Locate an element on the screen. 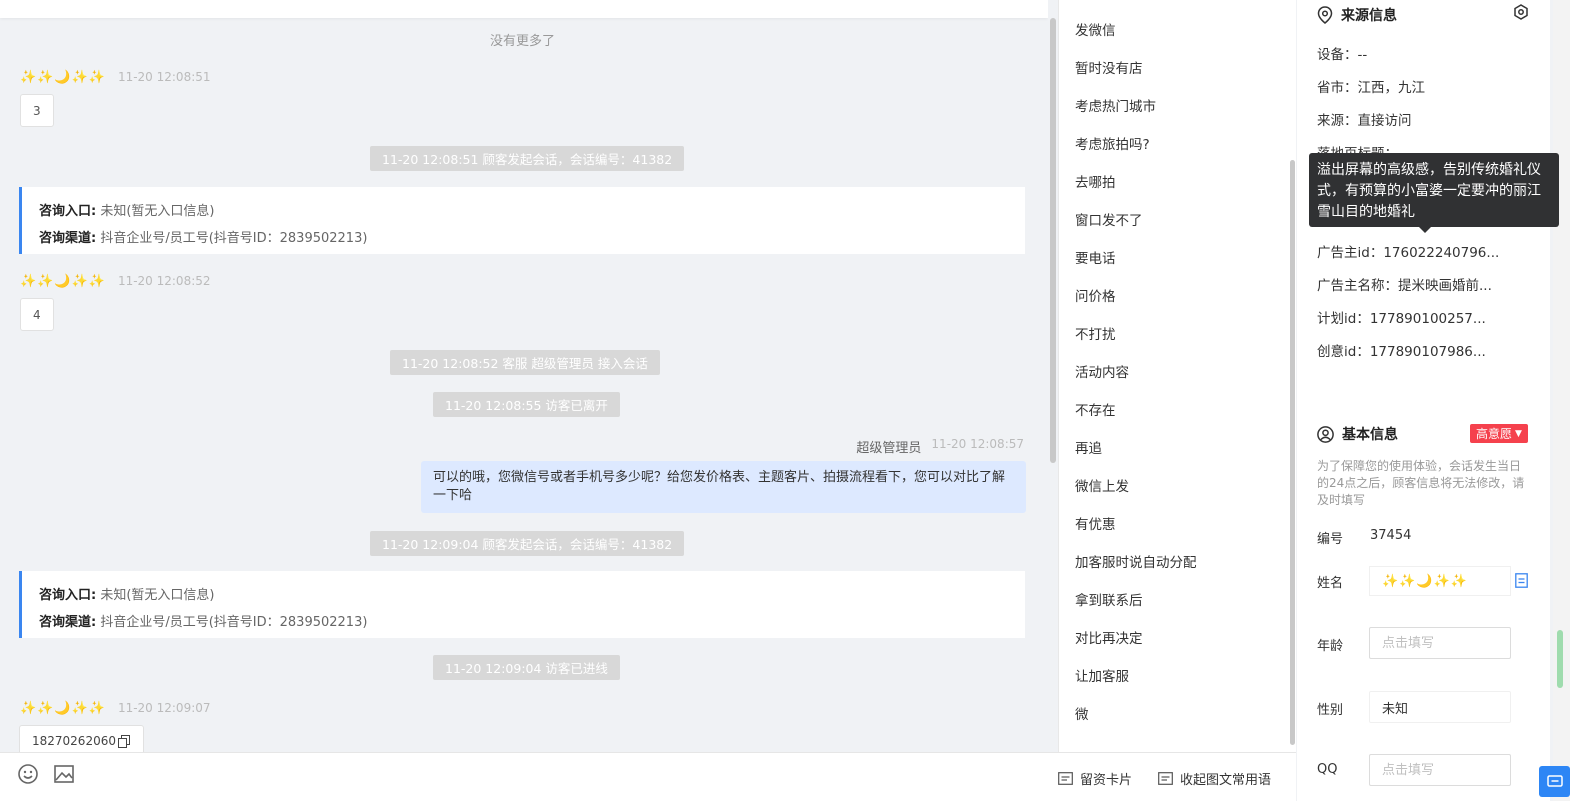 The image size is (1570, 801). phone-number: 18270262060 is located at coordinates (74, 741).